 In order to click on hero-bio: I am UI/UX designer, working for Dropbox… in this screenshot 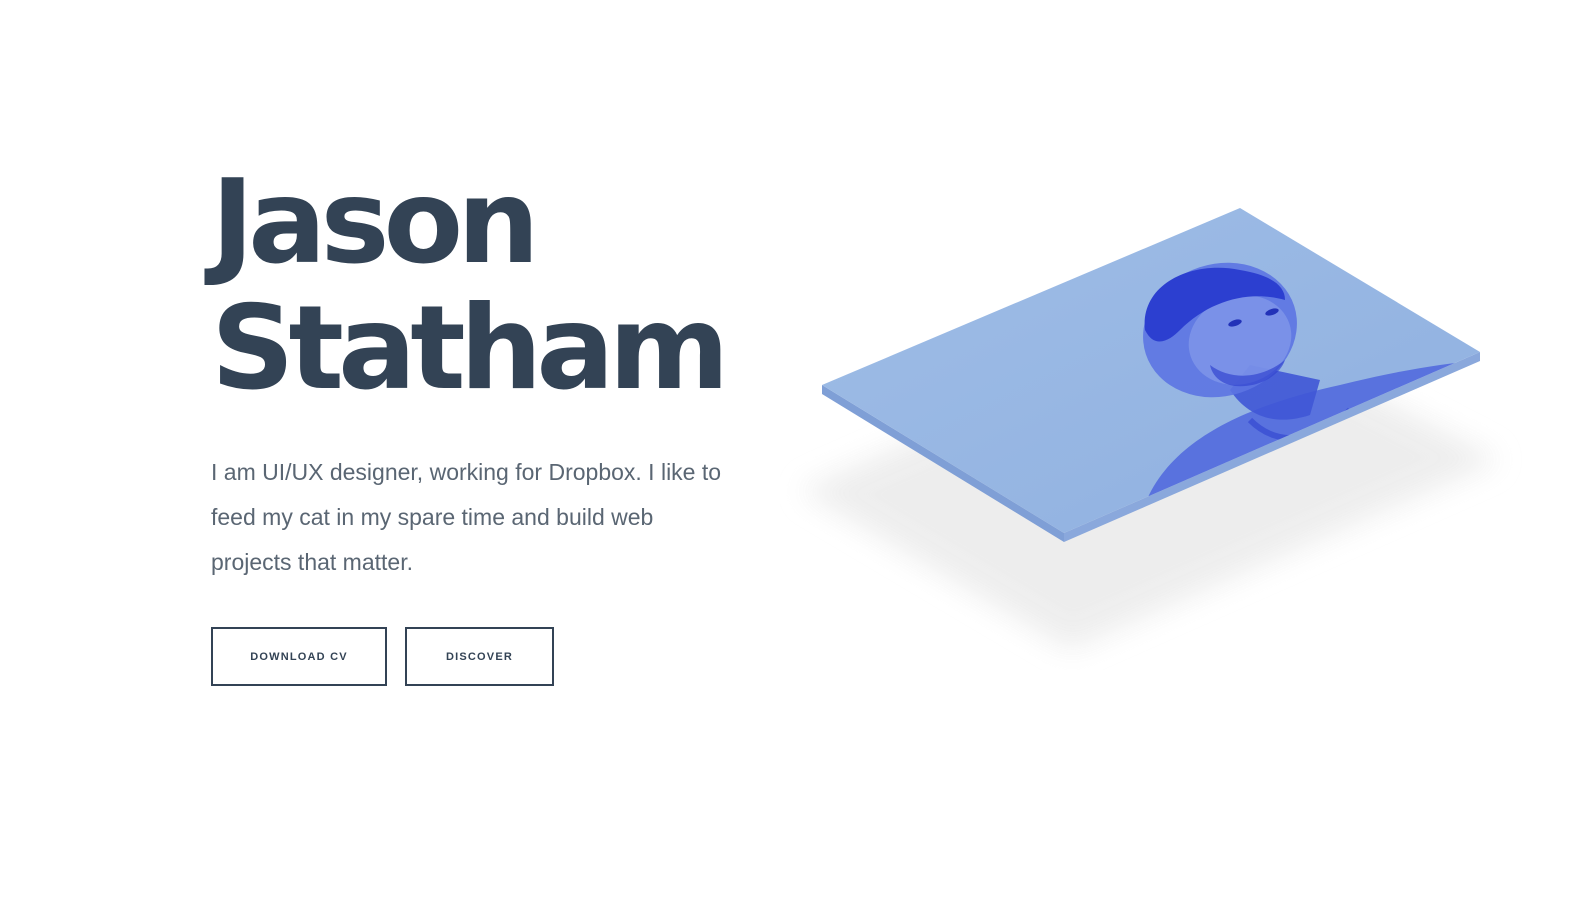, I will do `click(466, 517)`.